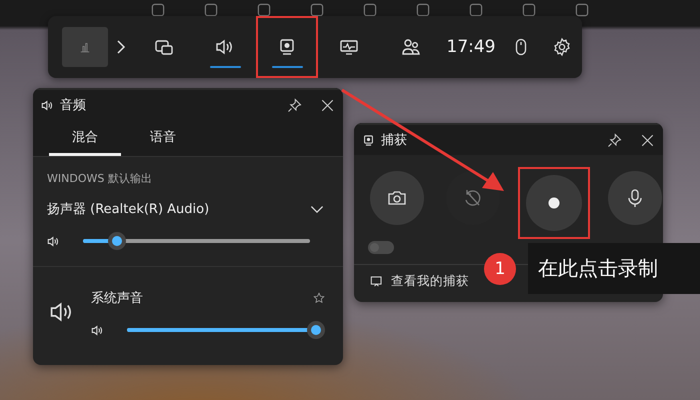 This screenshot has width=700, height=400. What do you see at coordinates (85, 138) in the screenshot?
I see `tab: 混合` at bounding box center [85, 138].